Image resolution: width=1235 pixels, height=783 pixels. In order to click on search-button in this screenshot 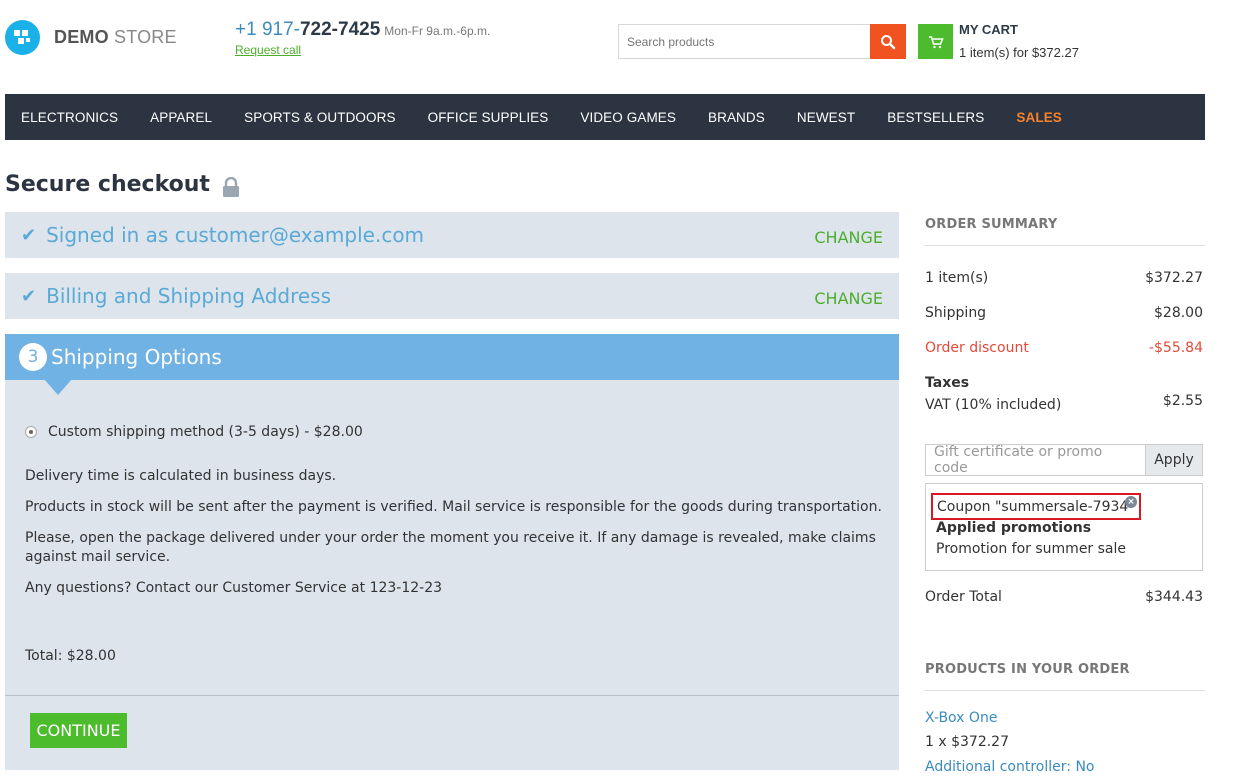, I will do `click(888, 41)`.